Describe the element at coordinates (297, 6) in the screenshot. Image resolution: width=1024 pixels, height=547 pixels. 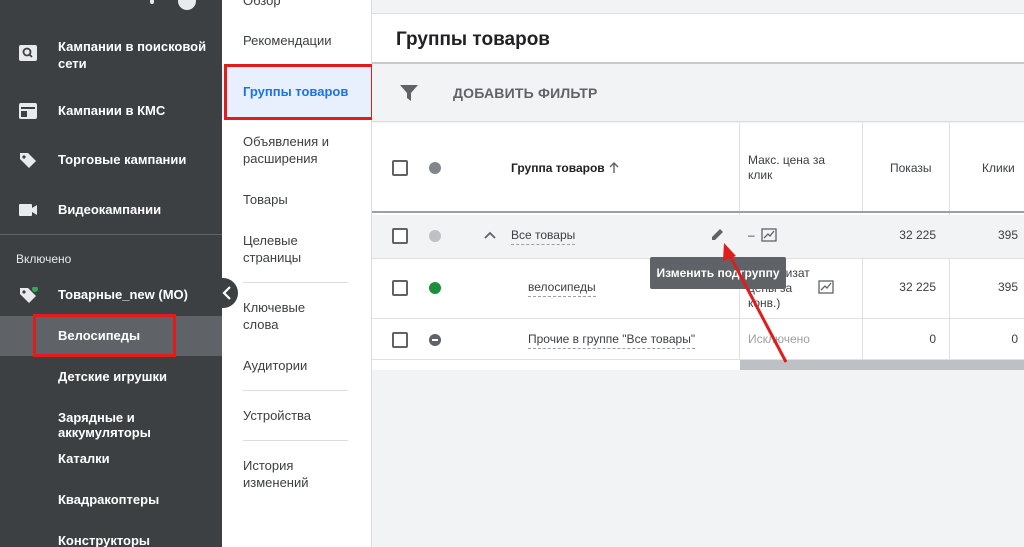
I see `nav-overview: Обзор` at that location.